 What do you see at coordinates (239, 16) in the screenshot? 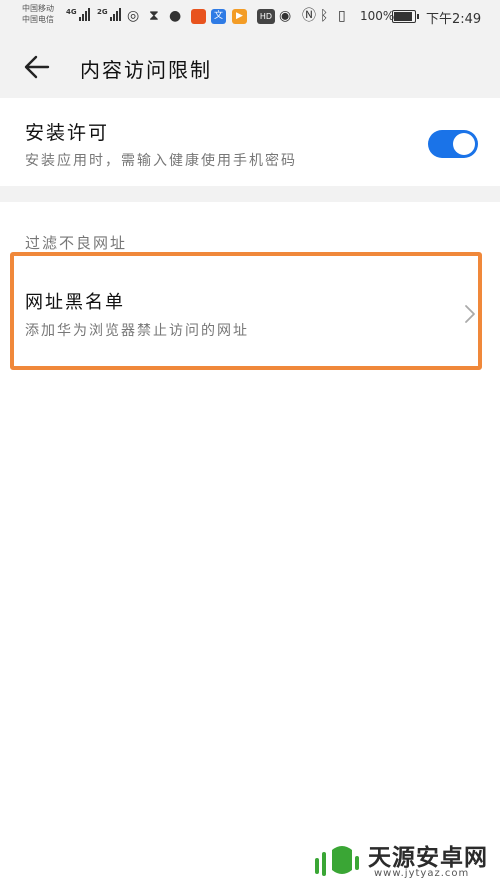
I see `play-app-icon: ▶` at bounding box center [239, 16].